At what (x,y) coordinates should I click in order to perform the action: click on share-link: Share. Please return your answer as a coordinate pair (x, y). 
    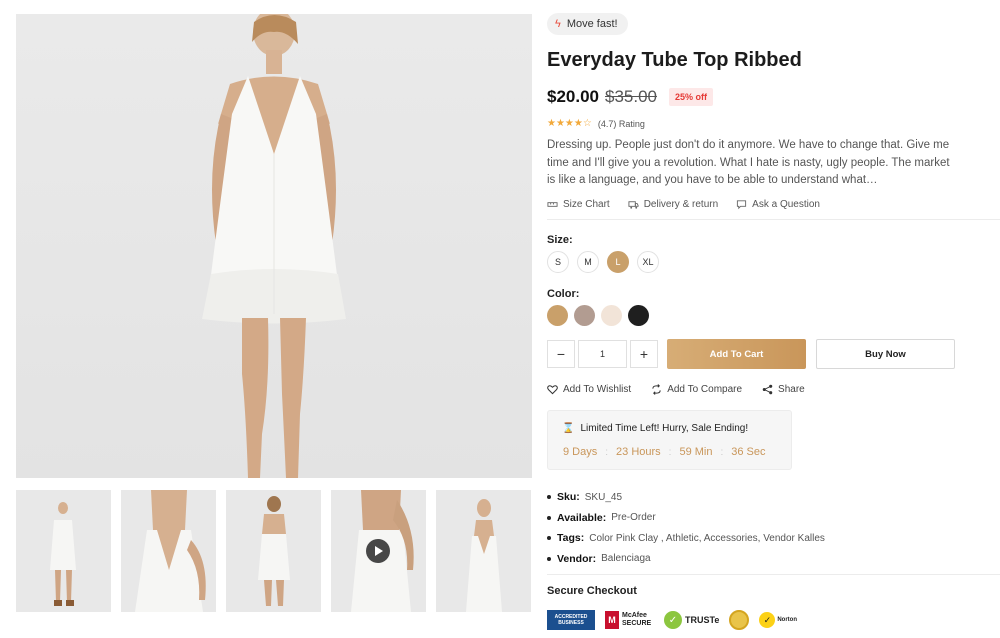
    Looking at the image, I should click on (783, 389).